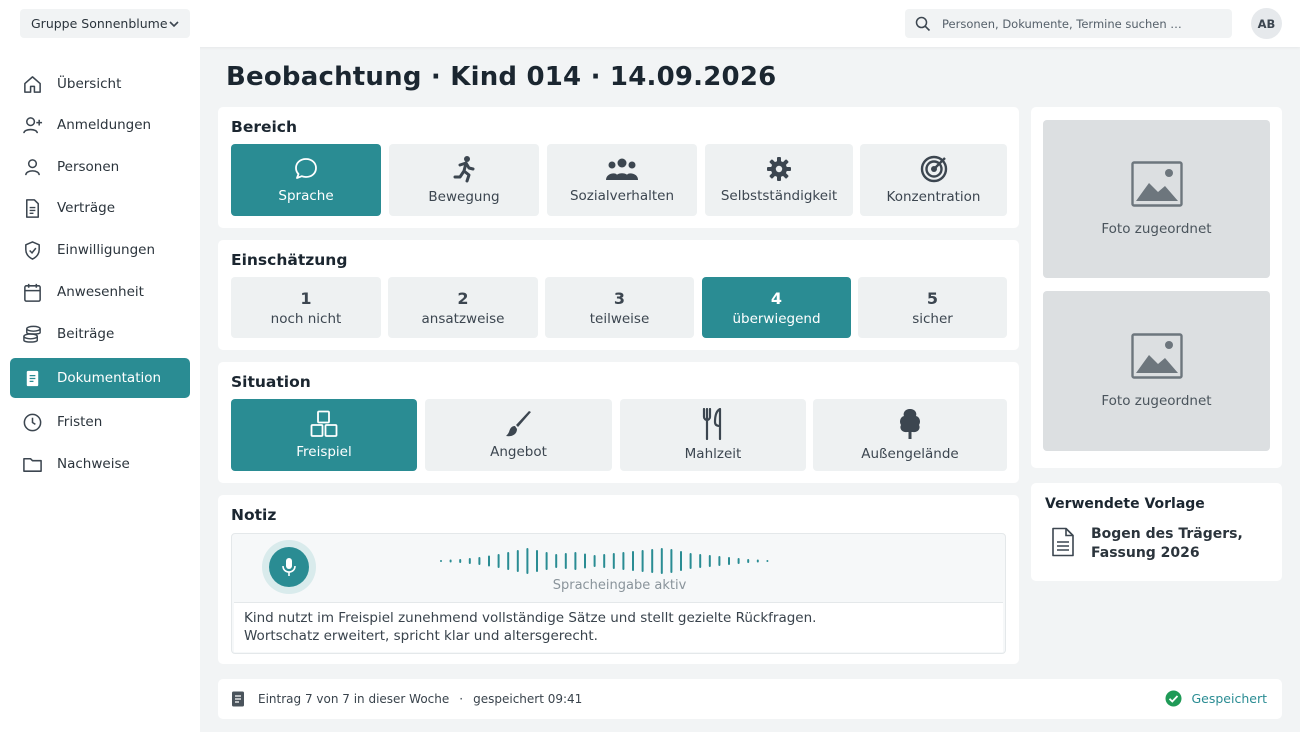 Image resolution: width=1300 pixels, height=732 pixels. I want to click on rating-option-1: 1 noch nicht, so click(306, 307).